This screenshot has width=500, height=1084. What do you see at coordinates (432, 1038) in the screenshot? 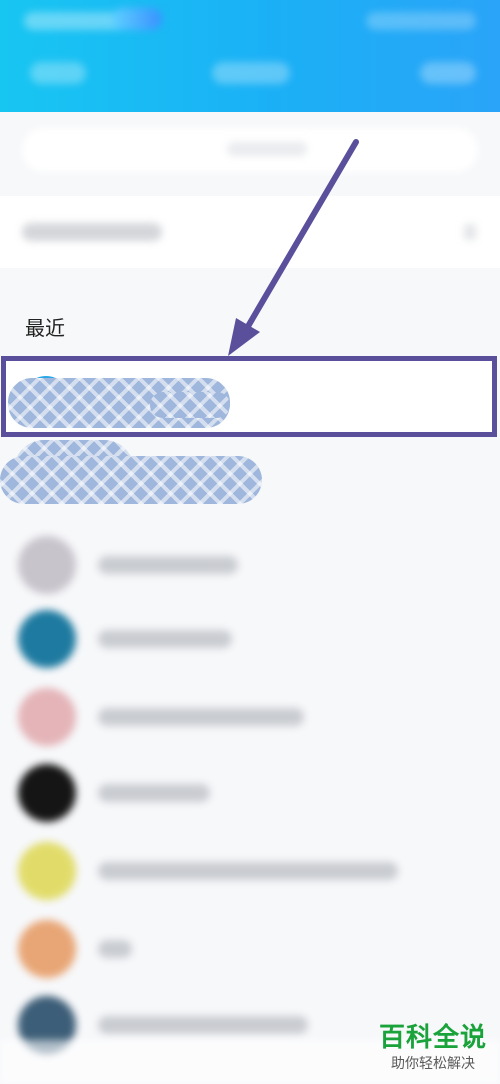
I see `watermark-title: 百科全说` at bounding box center [432, 1038].